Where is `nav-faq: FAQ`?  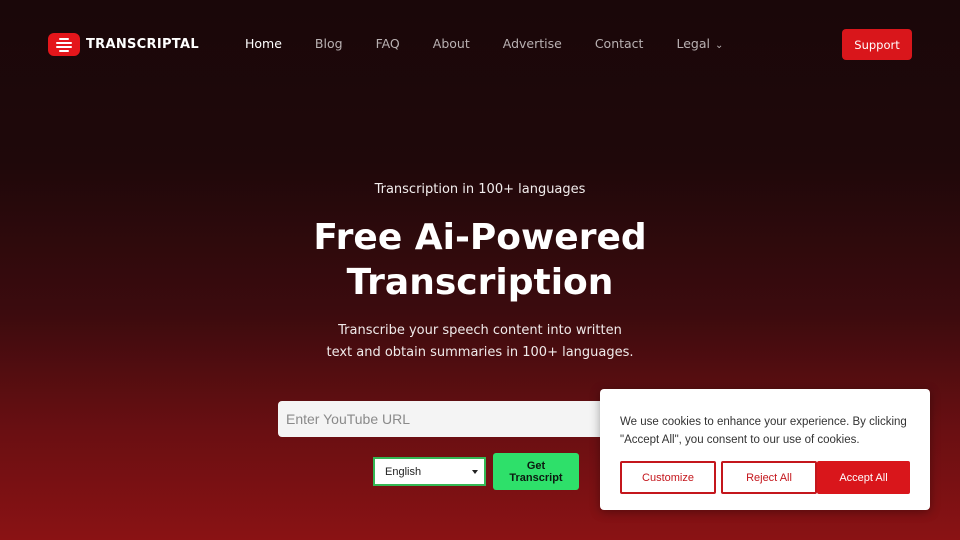
nav-faq: FAQ is located at coordinates (388, 43).